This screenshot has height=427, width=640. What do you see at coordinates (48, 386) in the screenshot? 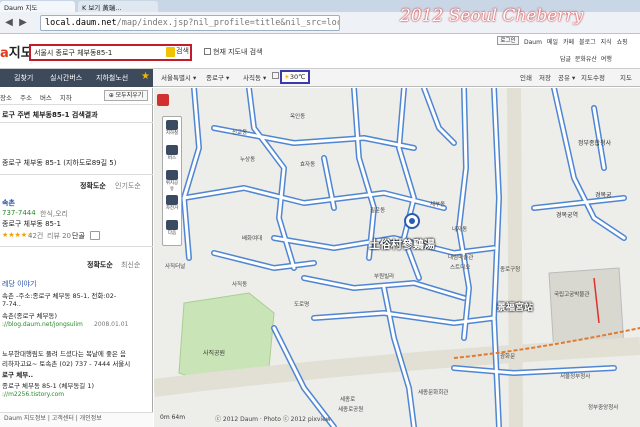
I see `blog2-address: 종로구 체부동 85-1 (체부동길 1)` at bounding box center [48, 386].